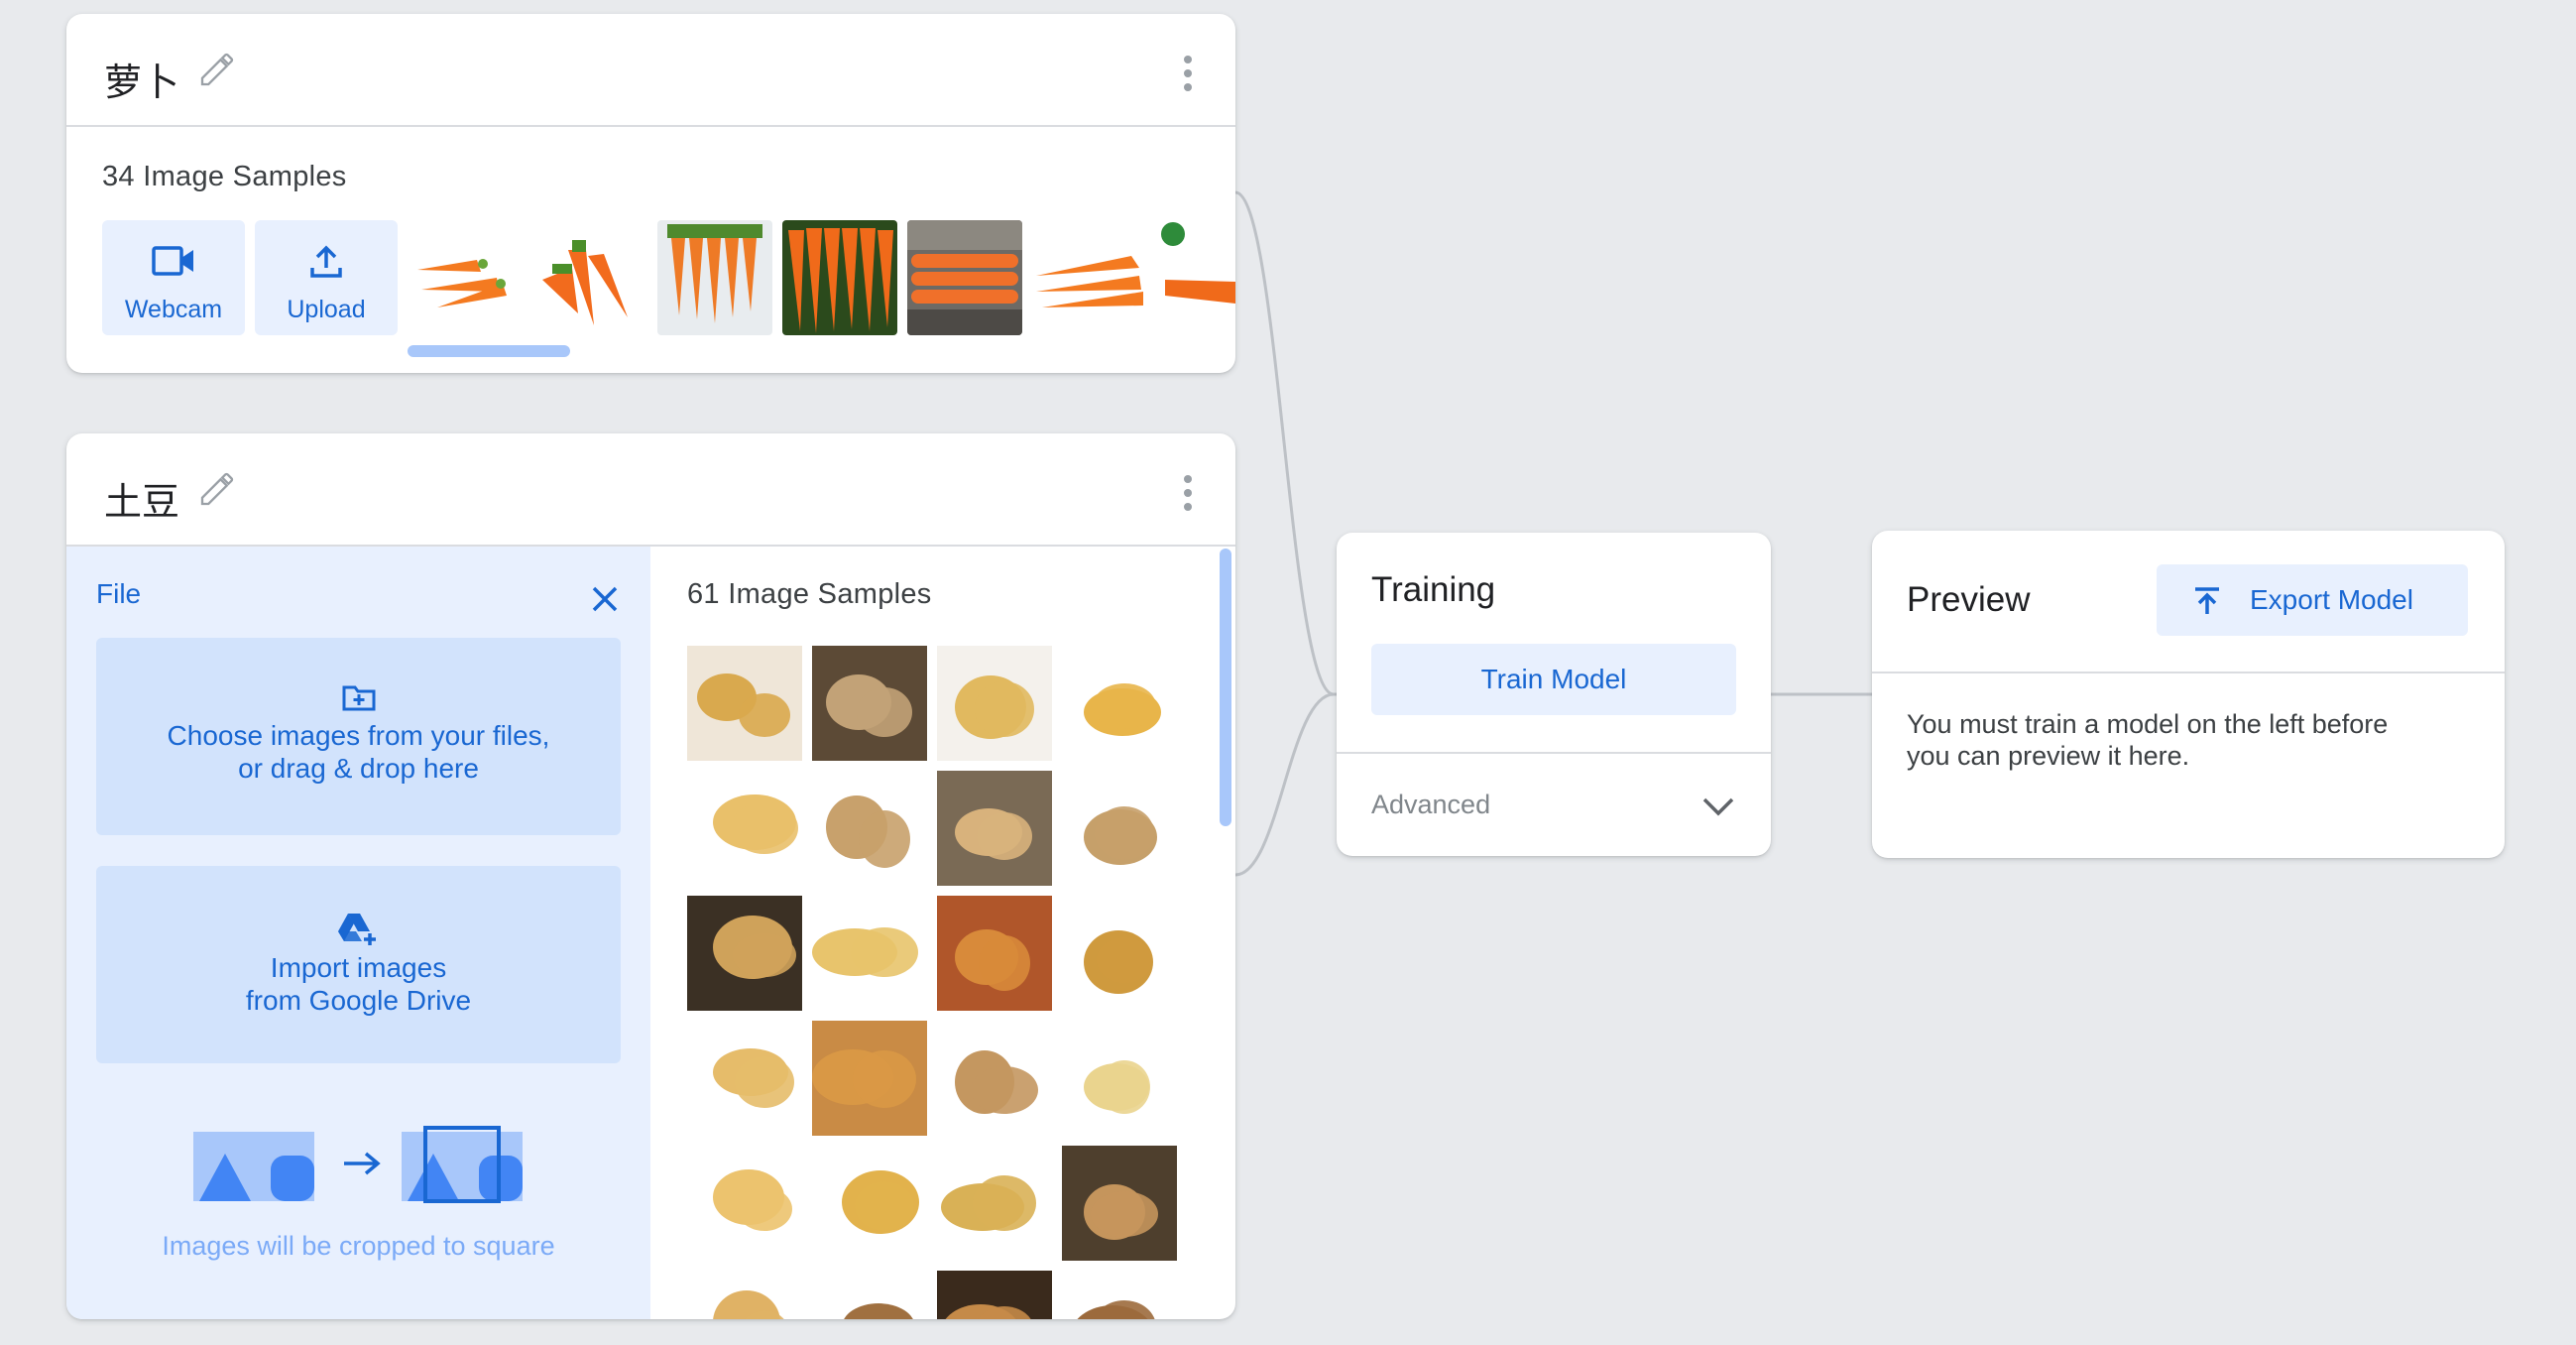 Image resolution: width=2576 pixels, height=1345 pixels. What do you see at coordinates (2331, 599) in the screenshot?
I see `export-model-label: Export Model` at bounding box center [2331, 599].